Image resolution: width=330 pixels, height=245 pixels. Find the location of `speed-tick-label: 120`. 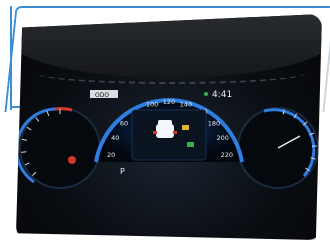

speed-tick-label: 120 is located at coordinates (169, 102).